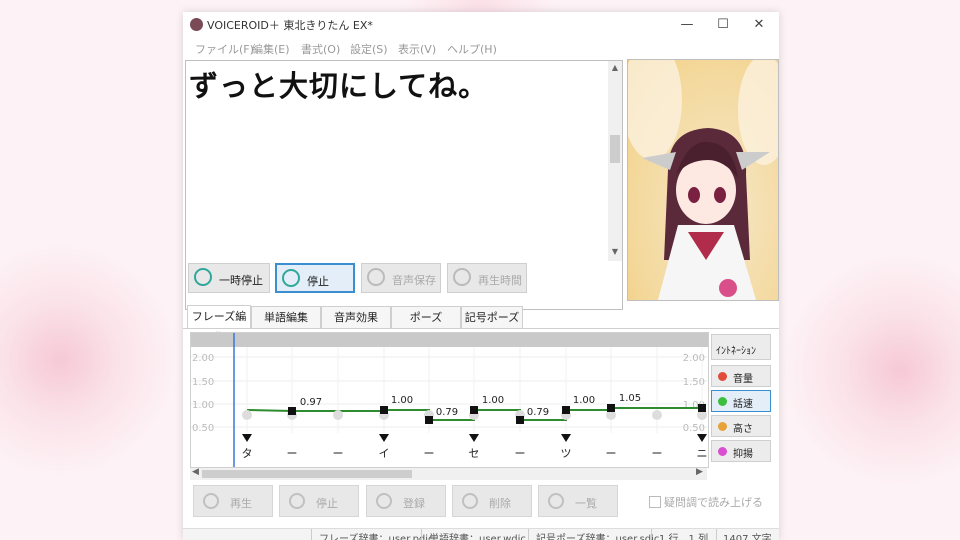  What do you see at coordinates (448, 473) in the screenshot?
I see `horizontal-scrollbar: ◀ ▶` at bounding box center [448, 473].